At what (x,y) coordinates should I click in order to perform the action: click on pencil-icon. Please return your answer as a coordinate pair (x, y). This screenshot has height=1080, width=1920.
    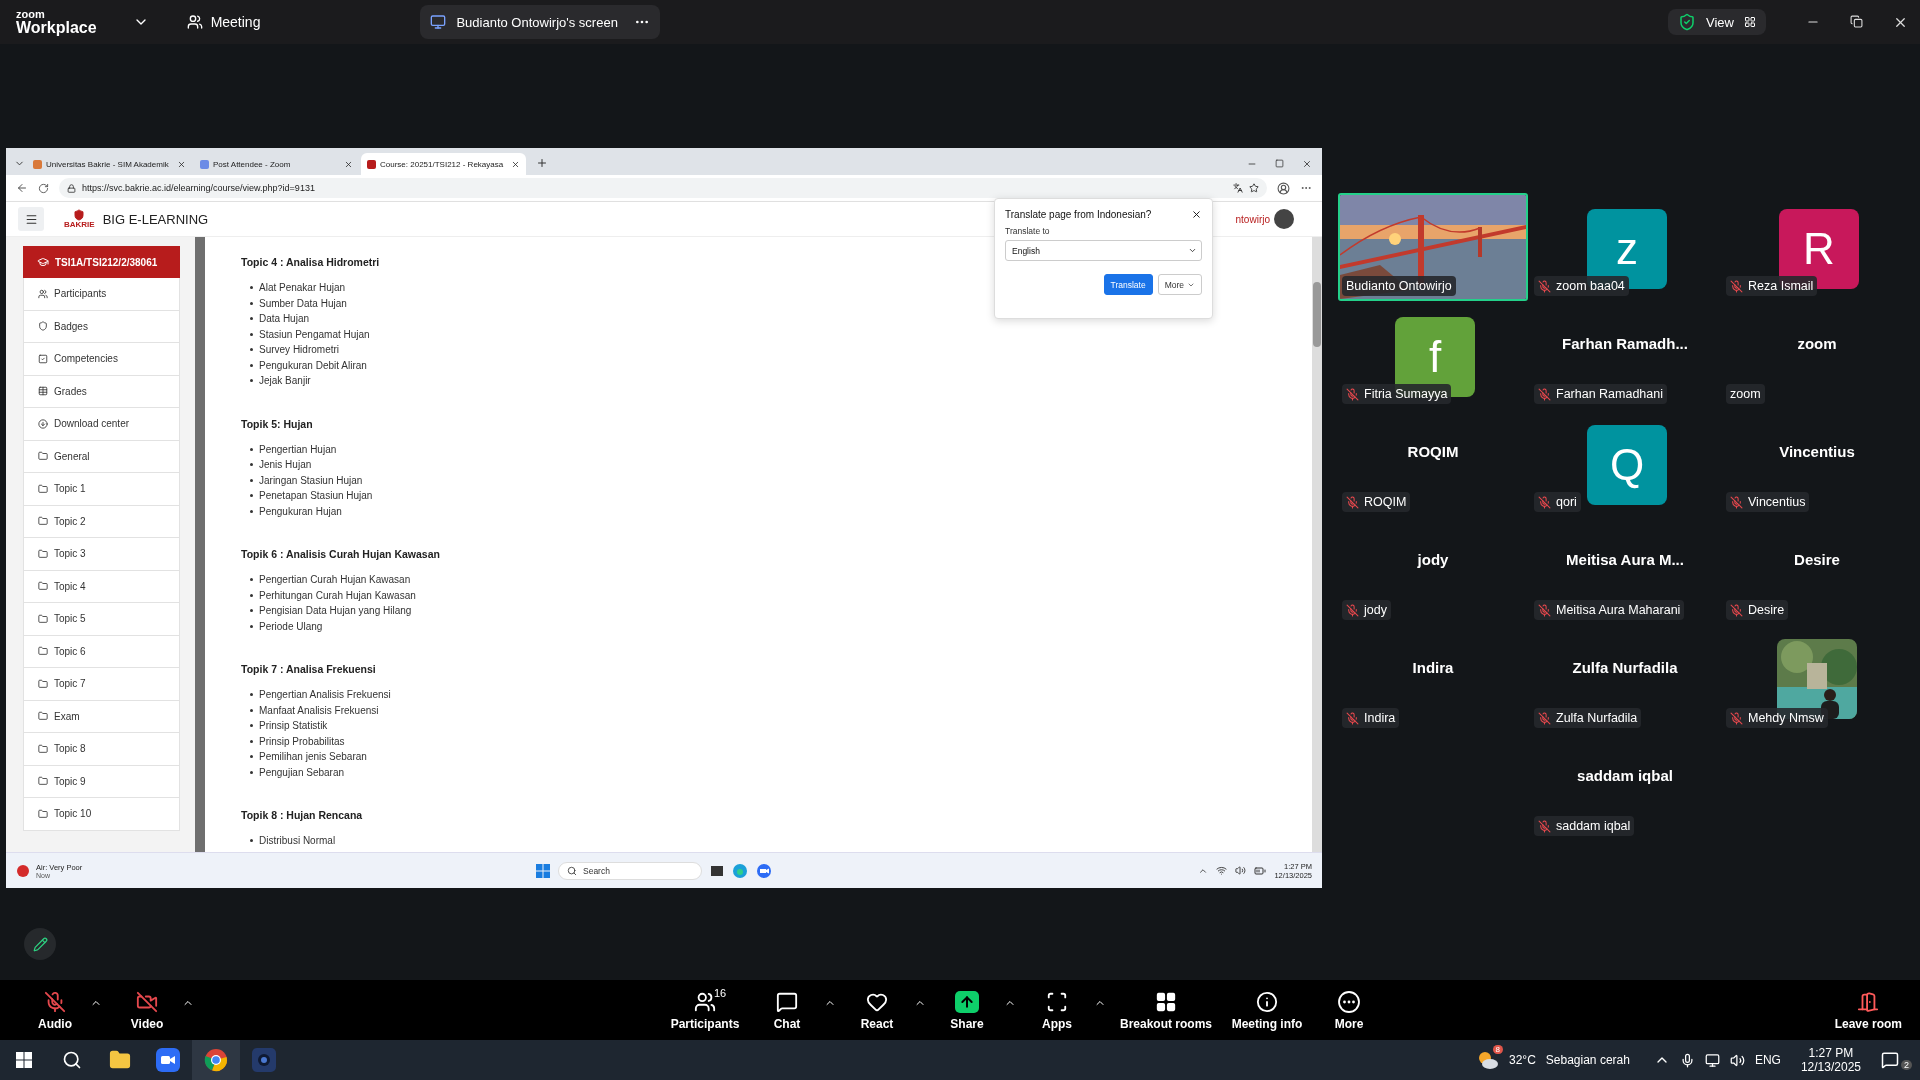
    Looking at the image, I should click on (40, 944).